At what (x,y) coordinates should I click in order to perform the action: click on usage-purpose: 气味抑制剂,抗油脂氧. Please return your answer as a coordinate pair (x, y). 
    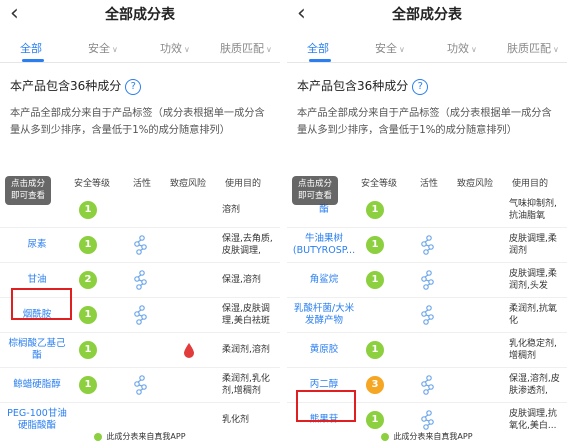
    Looking at the image, I should click on (533, 210).